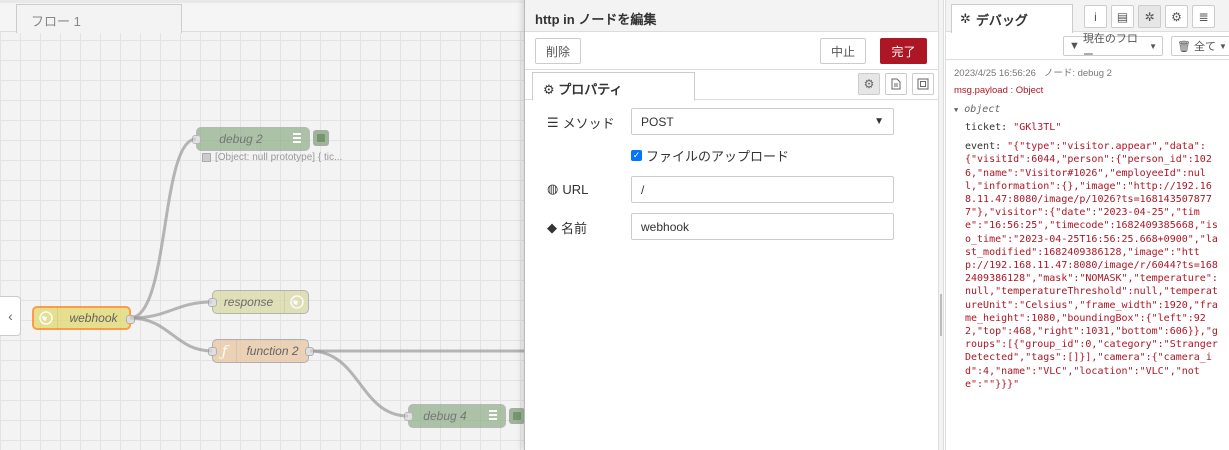  Describe the element at coordinates (731, 85) in the screenshot. I see `tray-tabs: ⚙ プロパティ ⚙` at that location.